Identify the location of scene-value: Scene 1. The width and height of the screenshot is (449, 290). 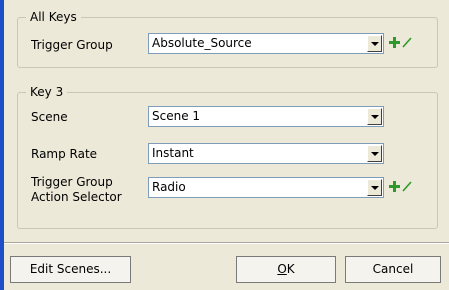
(176, 116).